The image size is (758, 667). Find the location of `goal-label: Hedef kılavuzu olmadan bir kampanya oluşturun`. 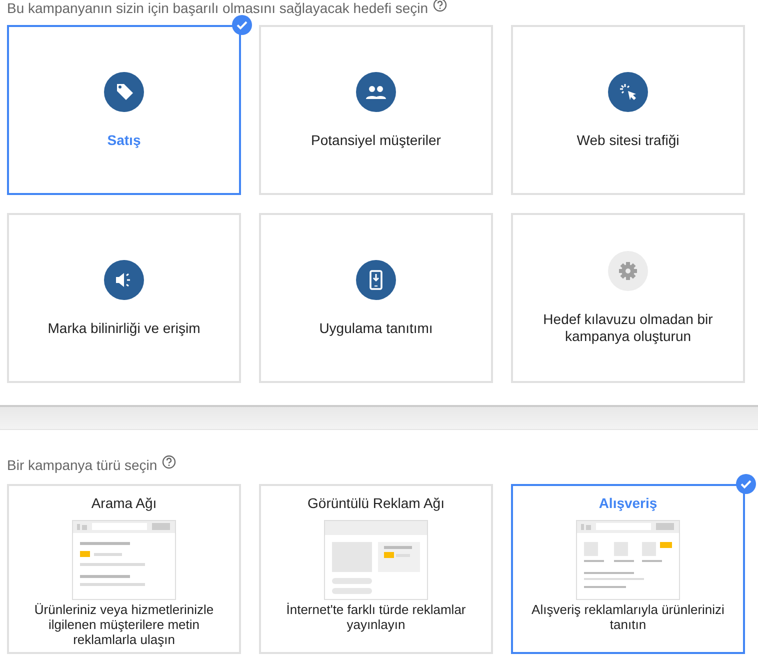

goal-label: Hedef kılavuzu olmadan bir kampanya oluşturun is located at coordinates (628, 328).